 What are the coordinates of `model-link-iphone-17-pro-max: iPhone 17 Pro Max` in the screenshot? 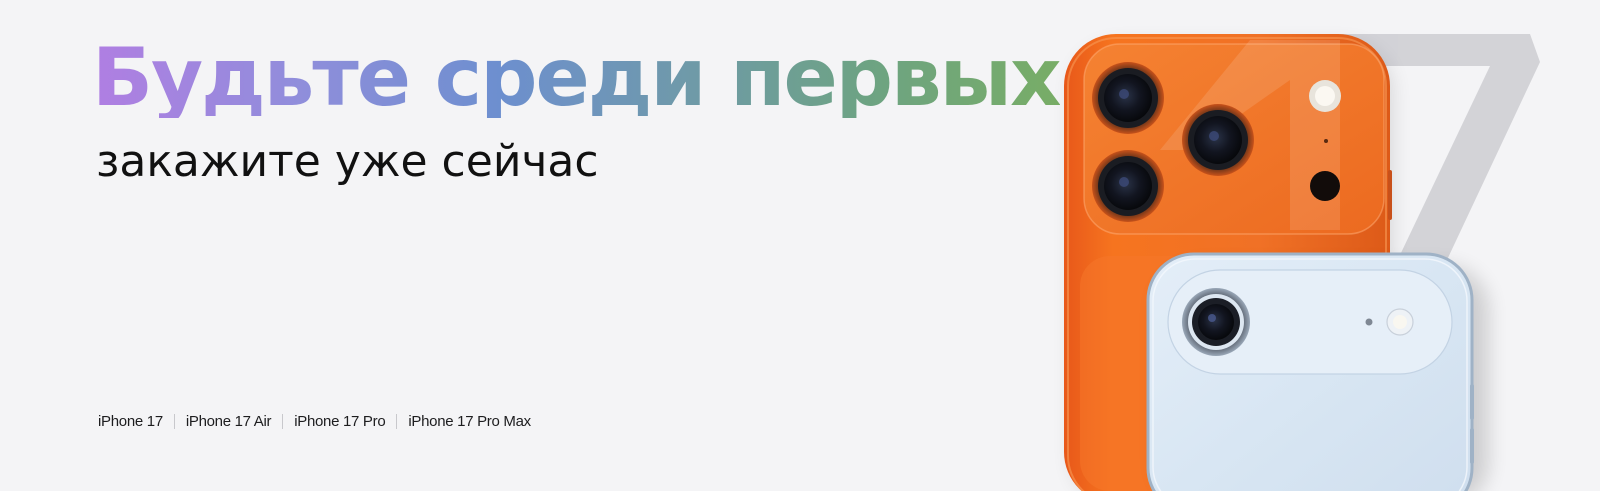 It's located at (469, 421).